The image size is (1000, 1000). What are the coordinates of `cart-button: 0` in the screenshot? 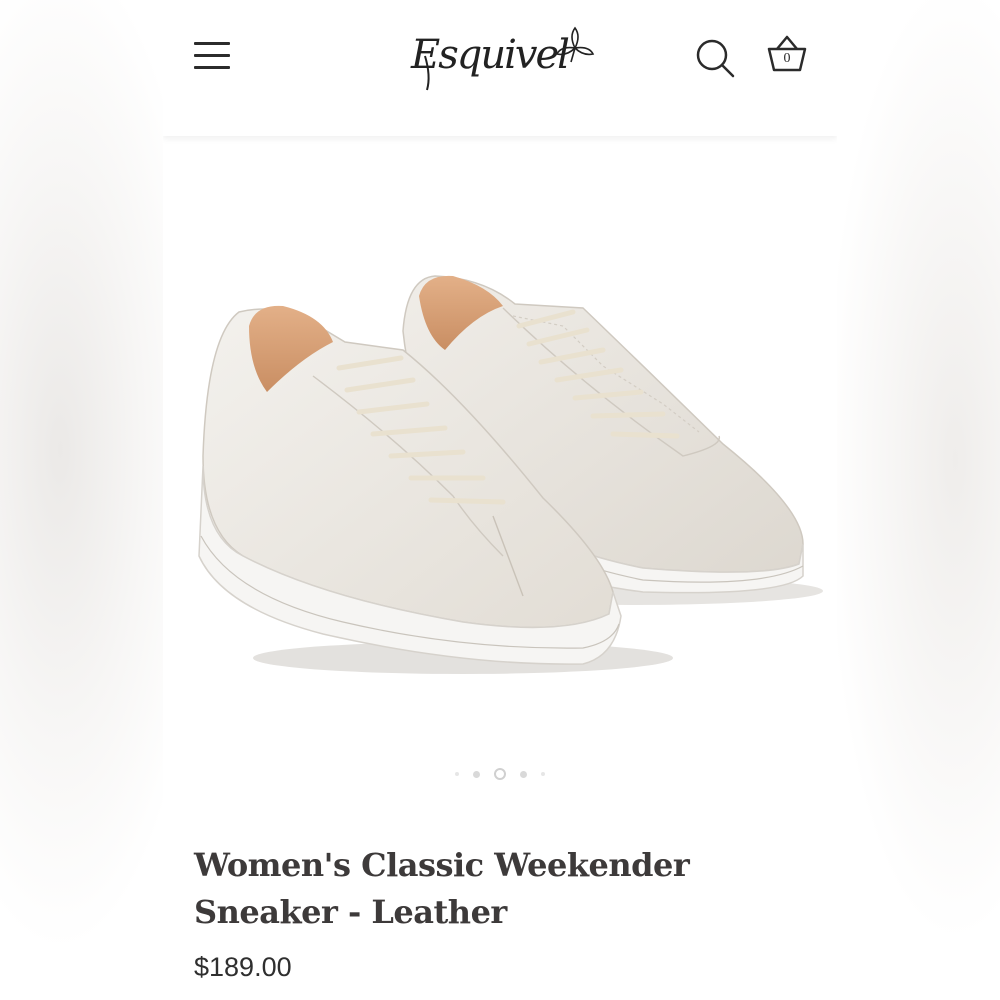 It's located at (787, 56).